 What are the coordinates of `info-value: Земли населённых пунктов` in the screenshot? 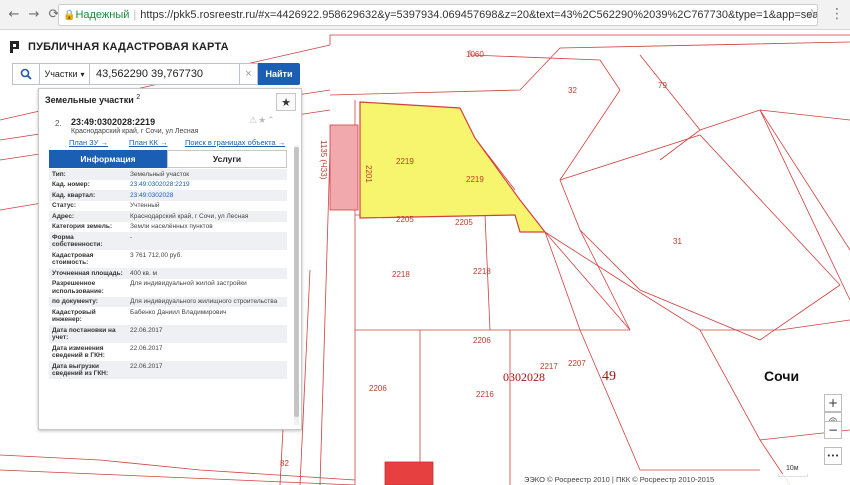 It's located at (171, 226).